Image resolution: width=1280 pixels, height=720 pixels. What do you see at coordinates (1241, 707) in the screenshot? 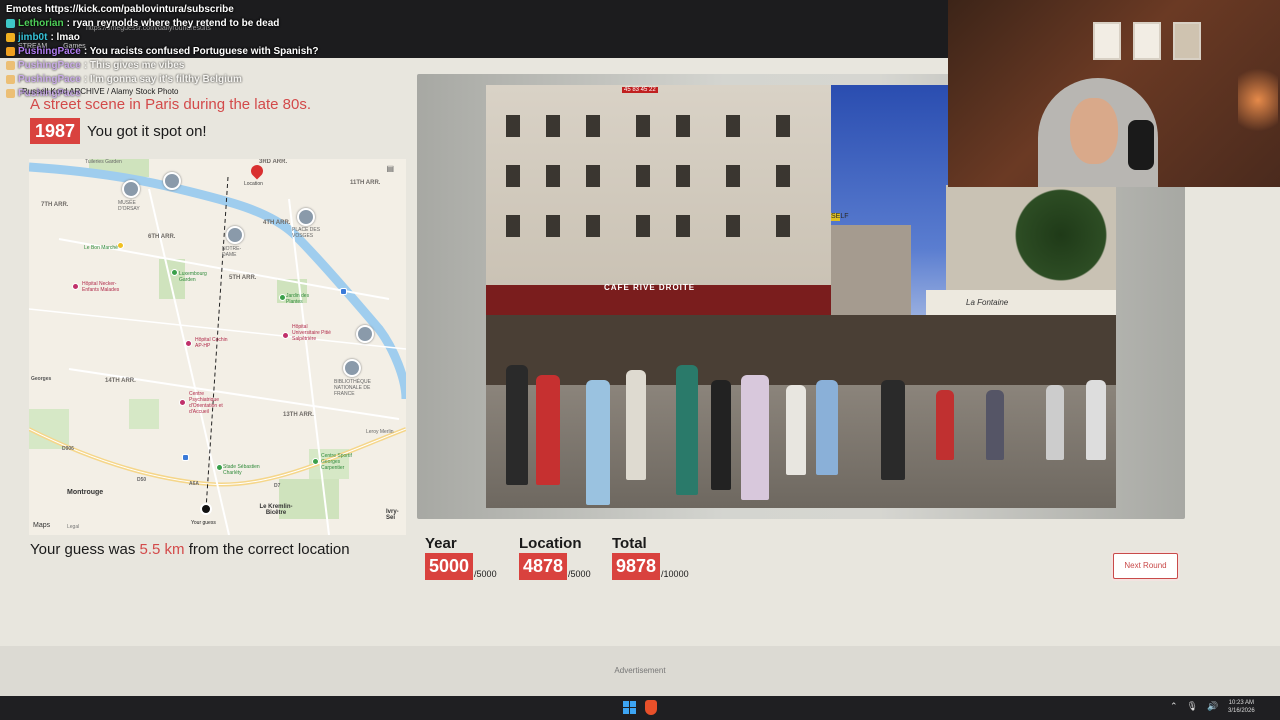
I see `taskbar-clock: 10:23 AM 3/16/2026` at bounding box center [1241, 707].